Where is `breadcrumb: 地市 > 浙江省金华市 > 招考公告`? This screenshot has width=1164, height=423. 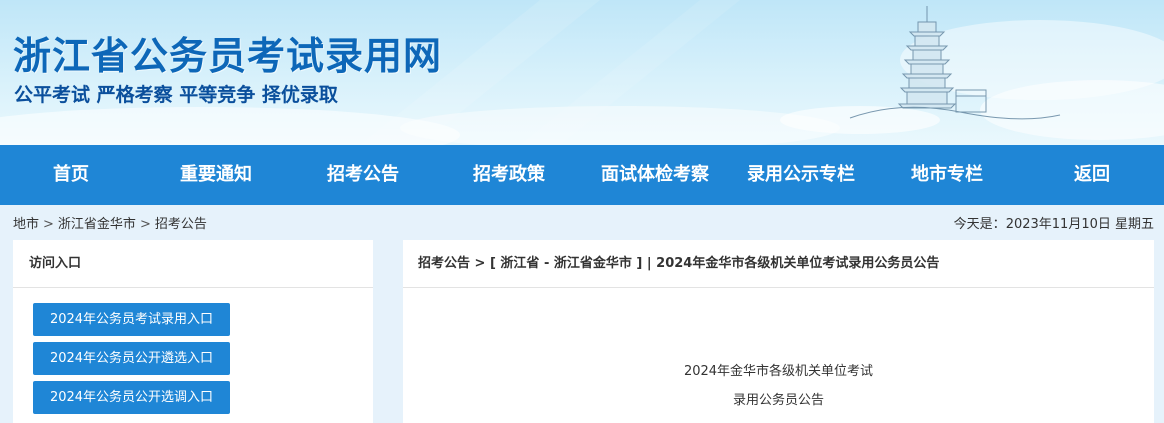 breadcrumb: 地市 > 浙江省金华市 > 招考公告 is located at coordinates (110, 222).